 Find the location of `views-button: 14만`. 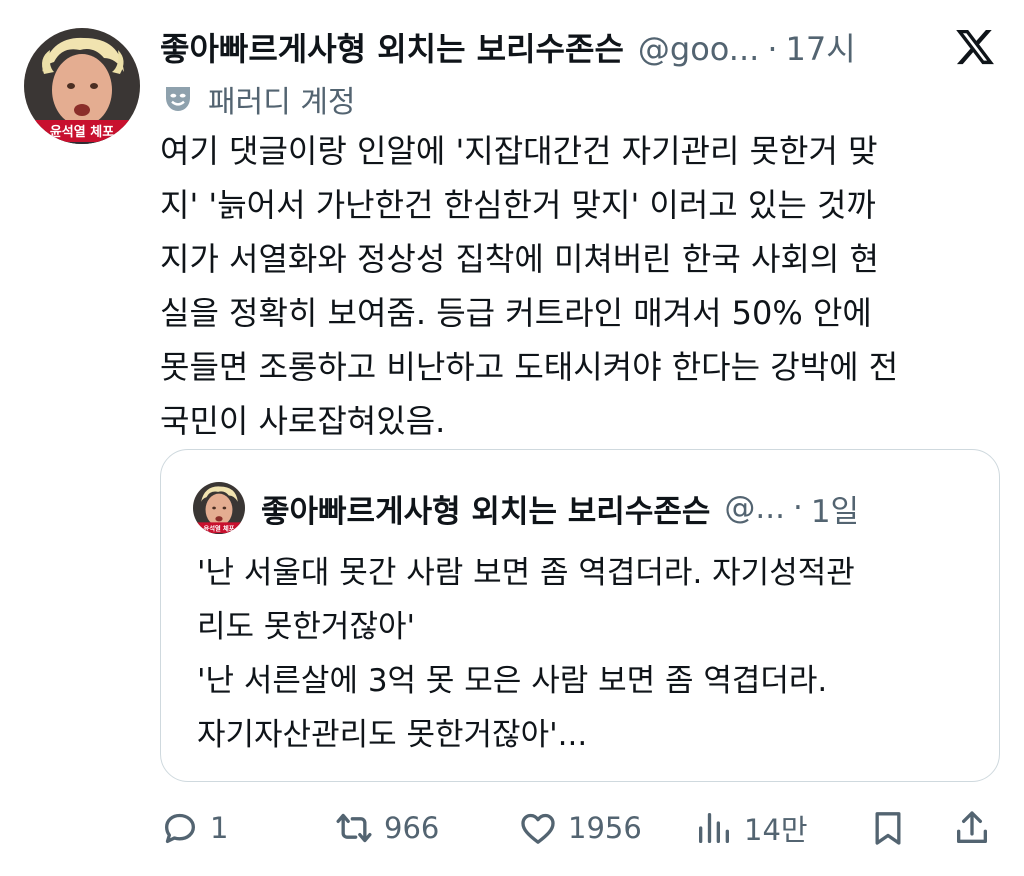

views-button: 14만 is located at coordinates (751, 828).